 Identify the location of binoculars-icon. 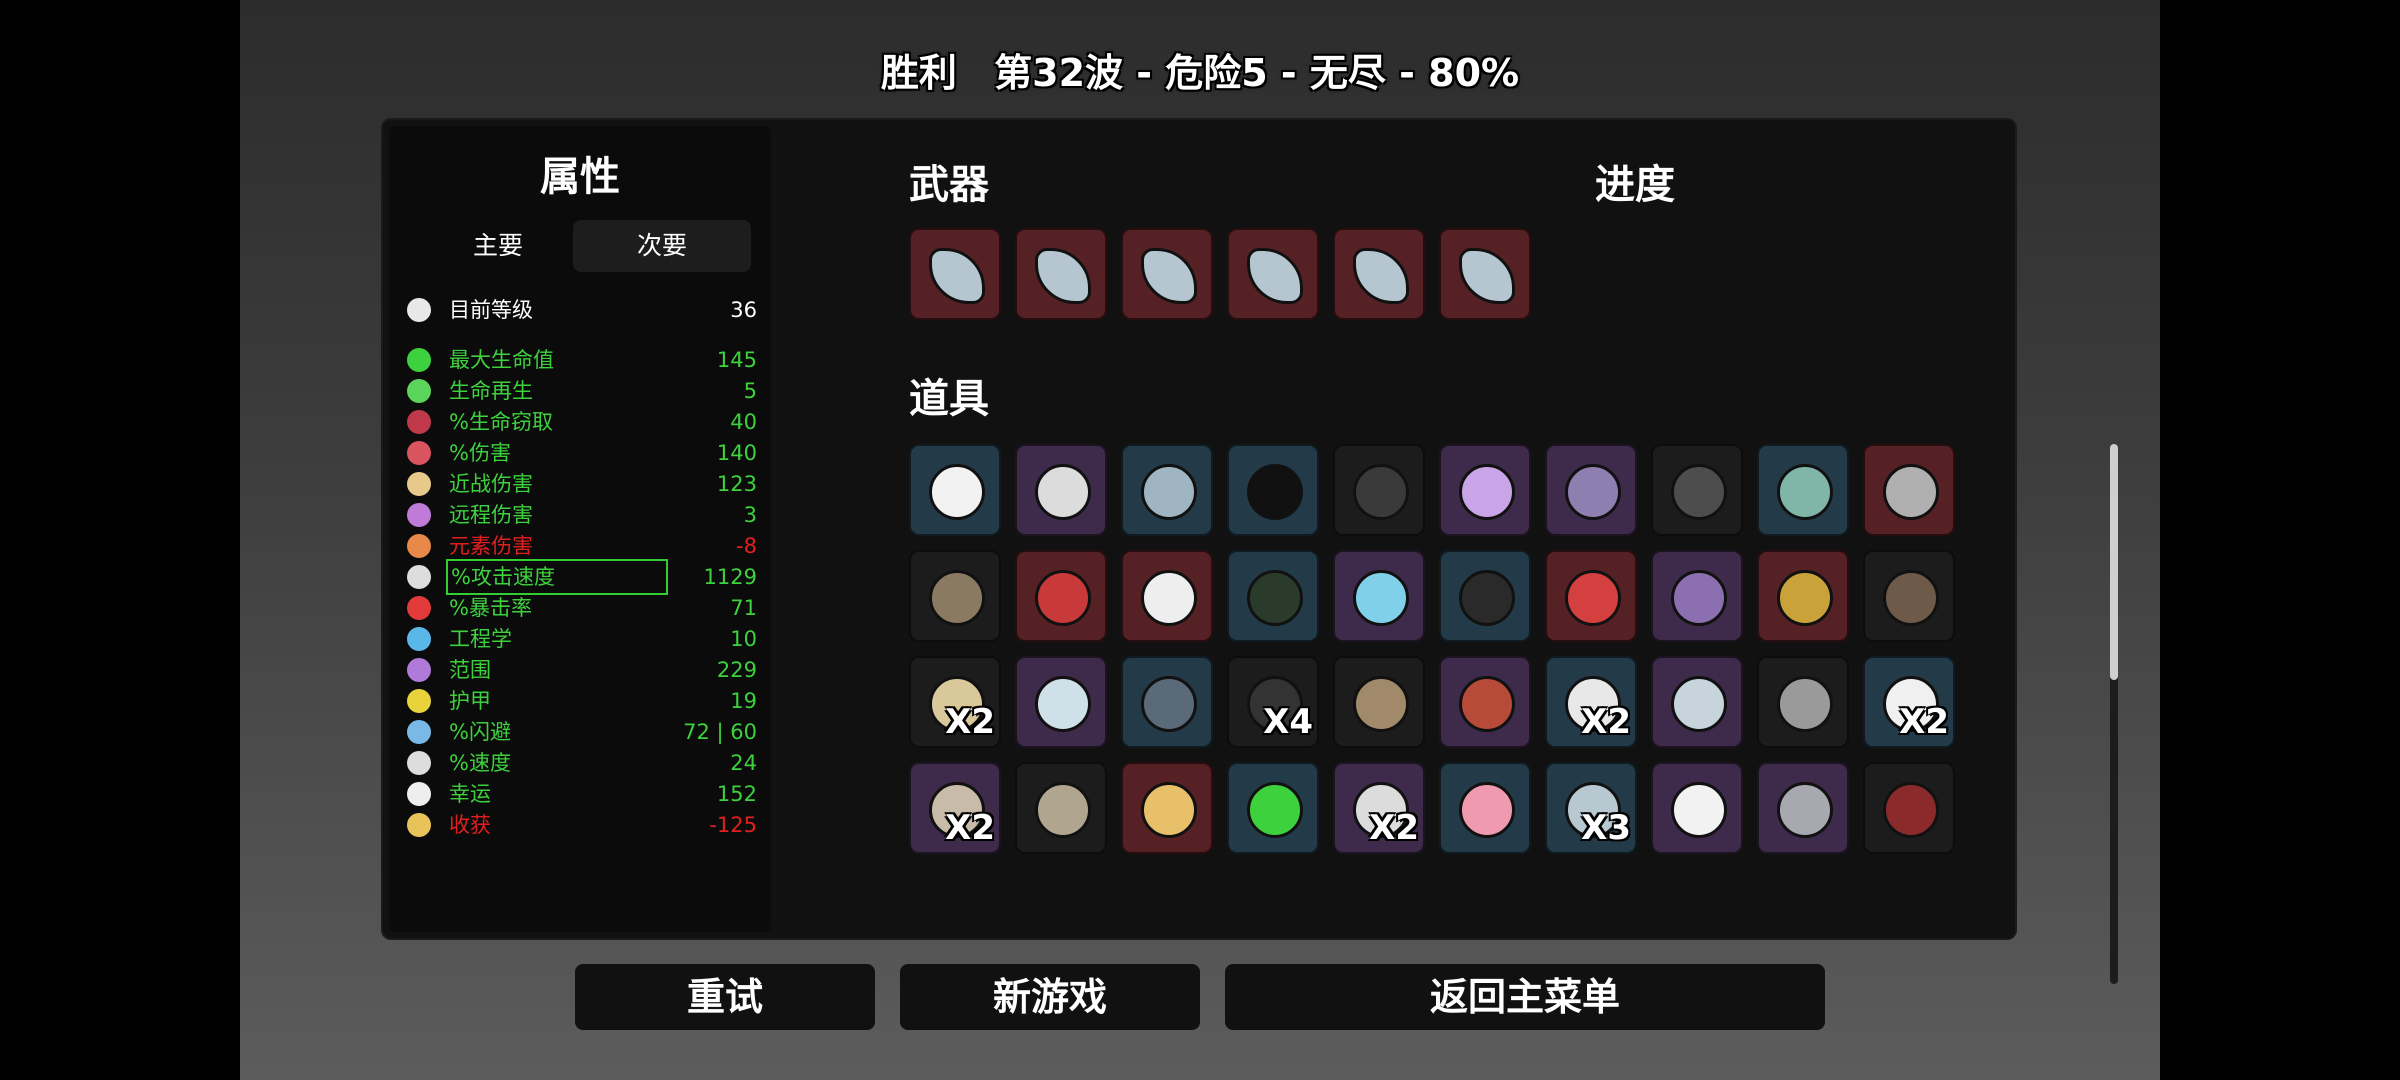
(1275, 598).